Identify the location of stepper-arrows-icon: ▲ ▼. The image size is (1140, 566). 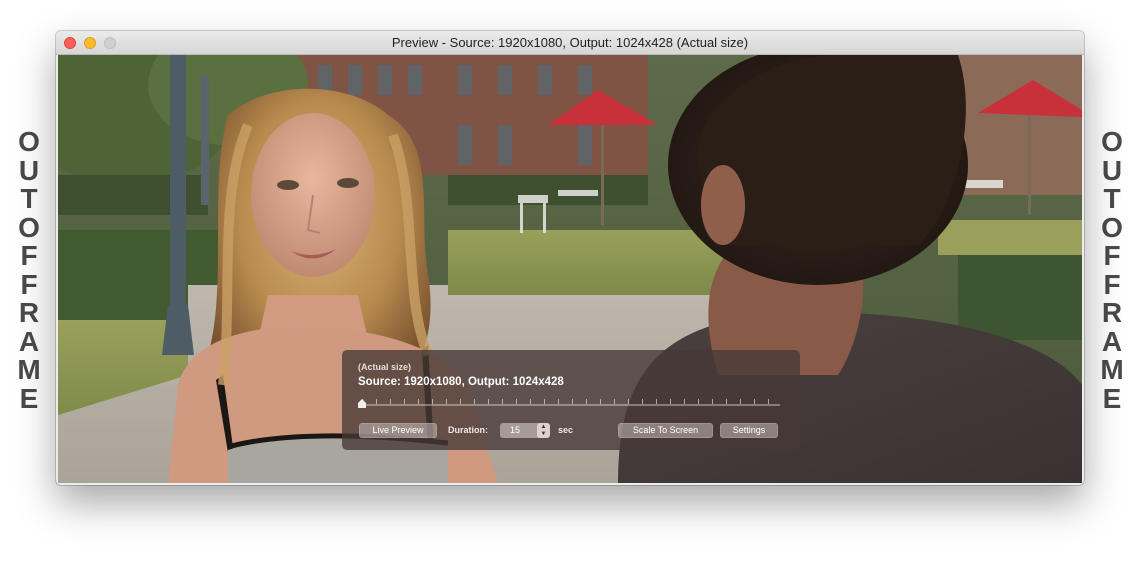
(543, 430).